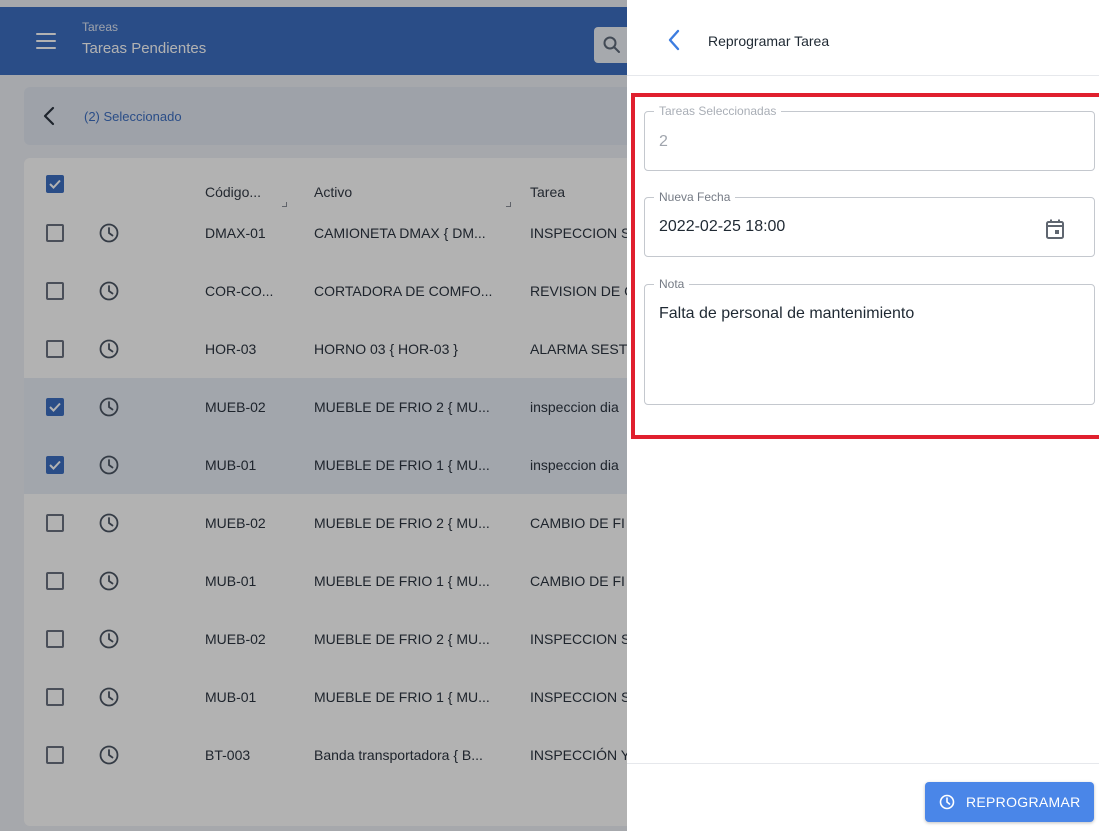 The width and height of the screenshot is (1099, 831). Describe the element at coordinates (869, 223) in the screenshot. I see `new-date-field: Nueva Fecha 2022-02-25 18:00` at that location.